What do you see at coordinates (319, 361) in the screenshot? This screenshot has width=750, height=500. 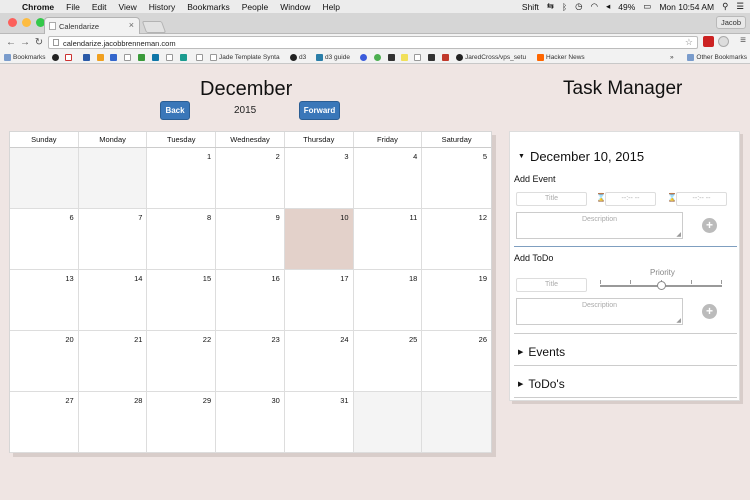 I see `calendar-day: 24` at bounding box center [319, 361].